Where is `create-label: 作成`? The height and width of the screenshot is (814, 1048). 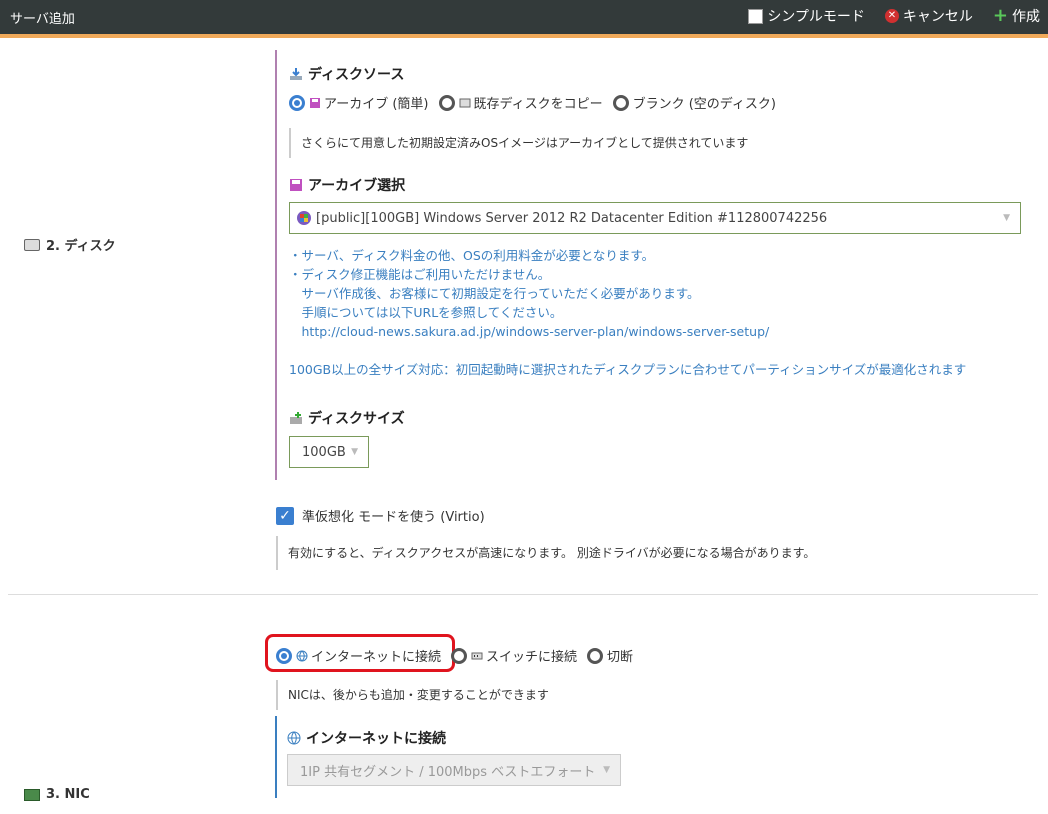 create-label: 作成 is located at coordinates (1026, 17).